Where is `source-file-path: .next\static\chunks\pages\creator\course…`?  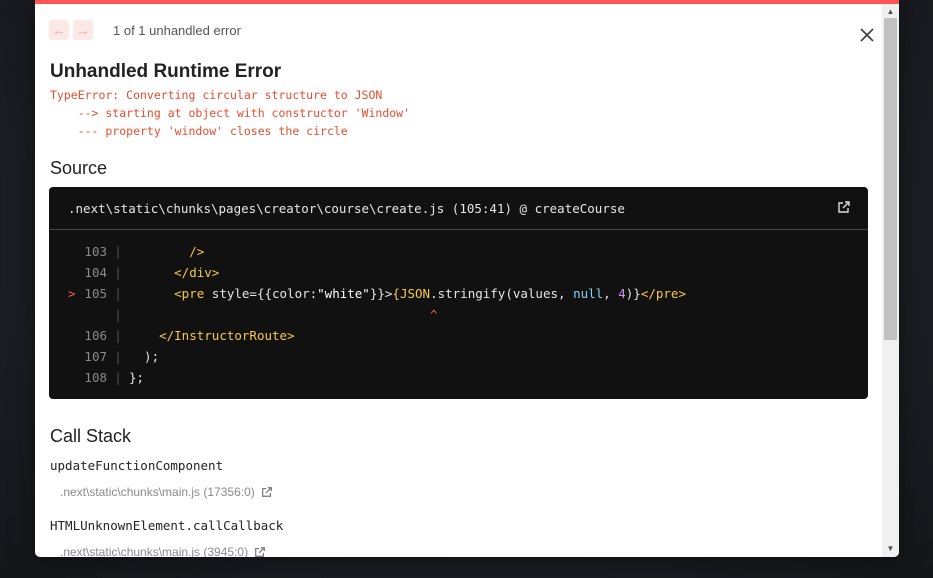 source-file-path: .next\static\chunks\pages\creator\course… is located at coordinates (346, 208).